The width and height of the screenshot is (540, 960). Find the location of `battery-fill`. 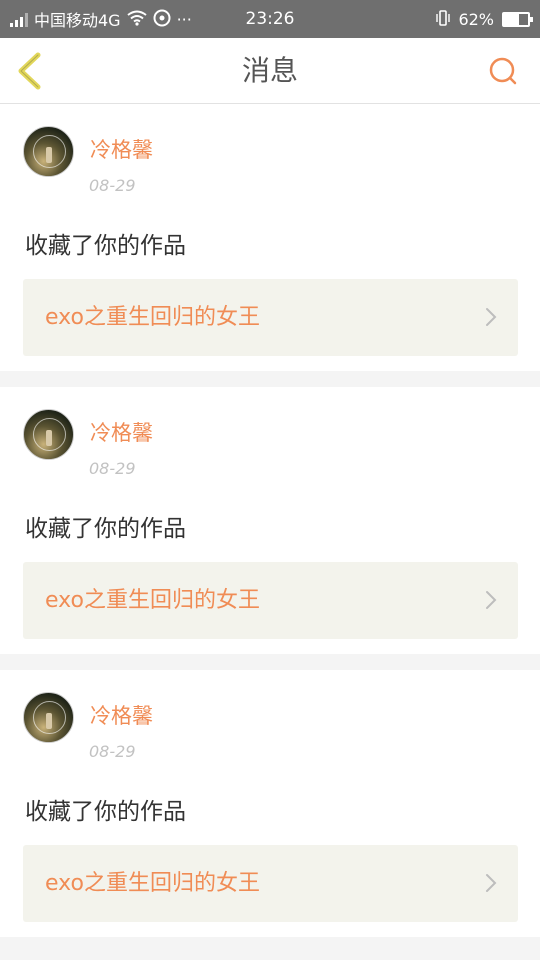

battery-fill is located at coordinates (511, 19).